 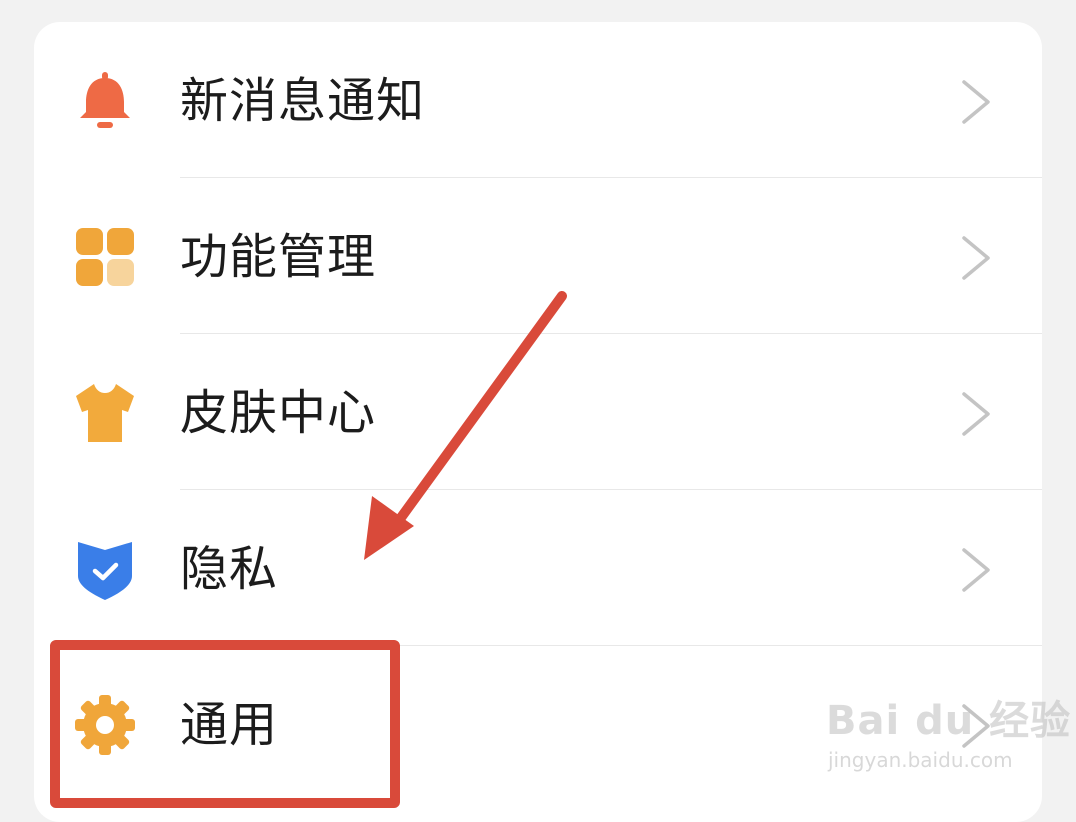 I want to click on settings-item-label: 通用, so click(x=229, y=725).